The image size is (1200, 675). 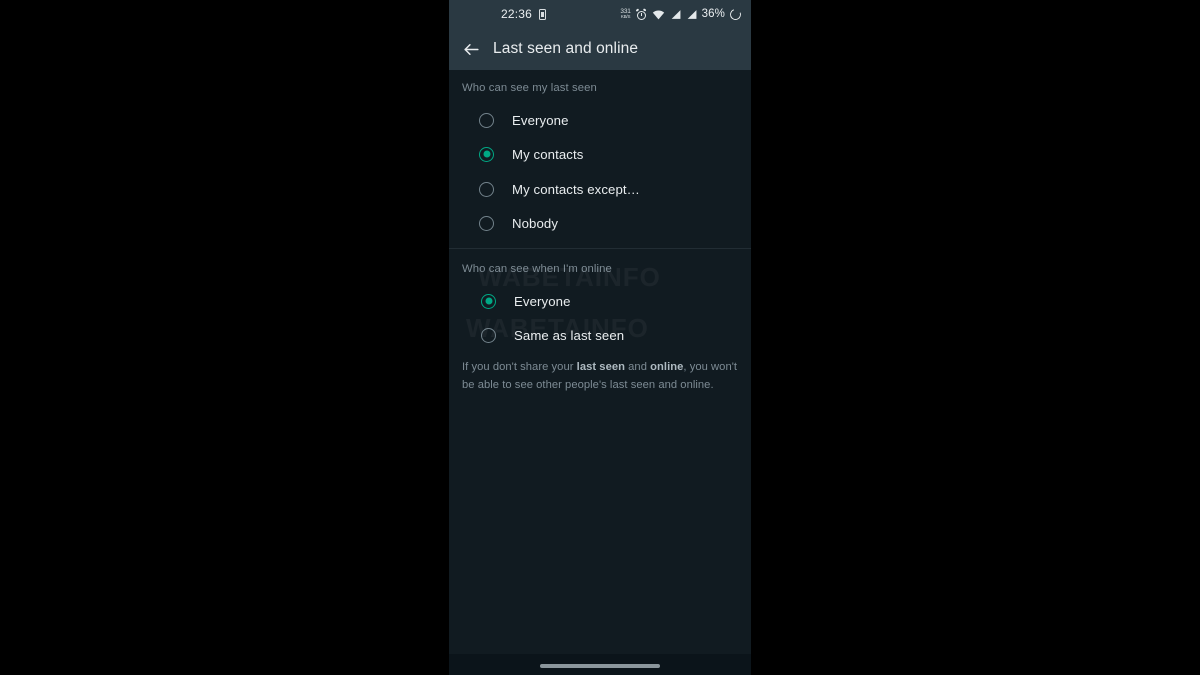 I want to click on battery-percent-label: 36%, so click(x=713, y=14).